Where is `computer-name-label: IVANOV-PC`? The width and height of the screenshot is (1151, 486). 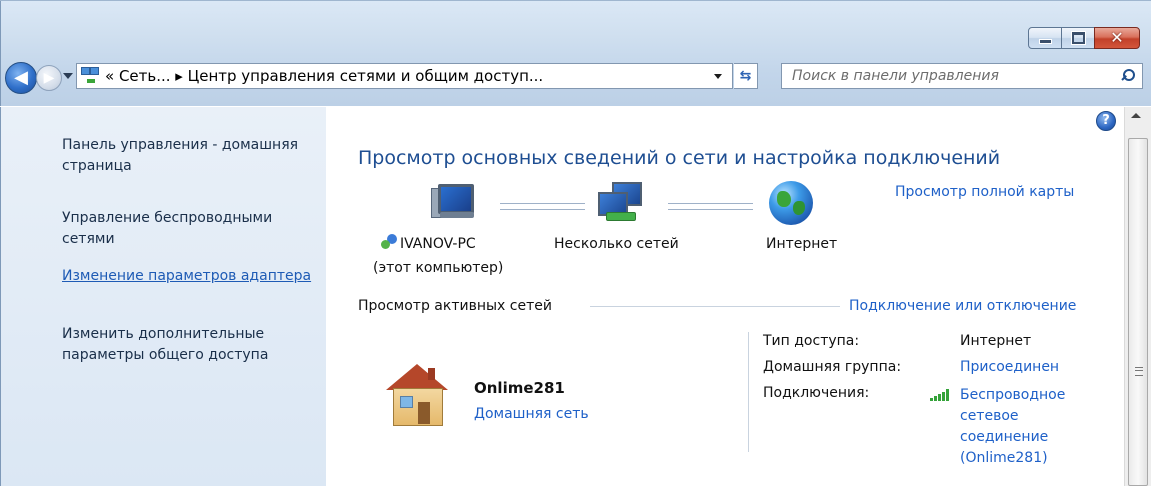 computer-name-label: IVANOV-PC is located at coordinates (438, 244).